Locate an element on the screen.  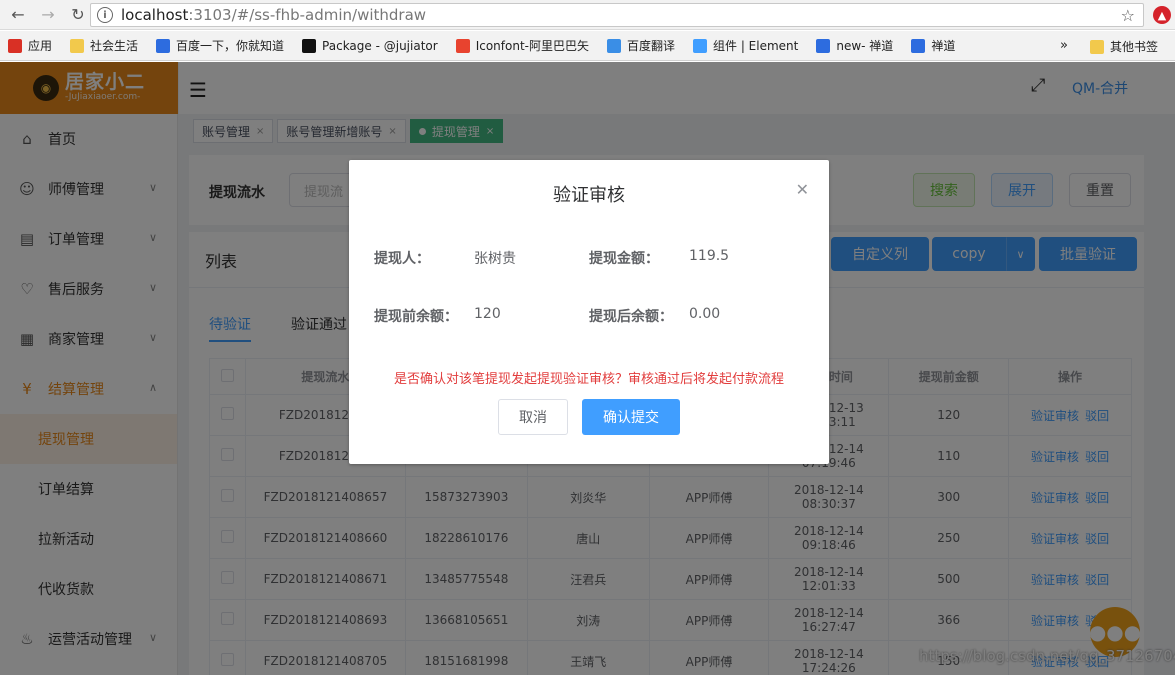
balance-before-label: 提现前余额： is located at coordinates (416, 317).